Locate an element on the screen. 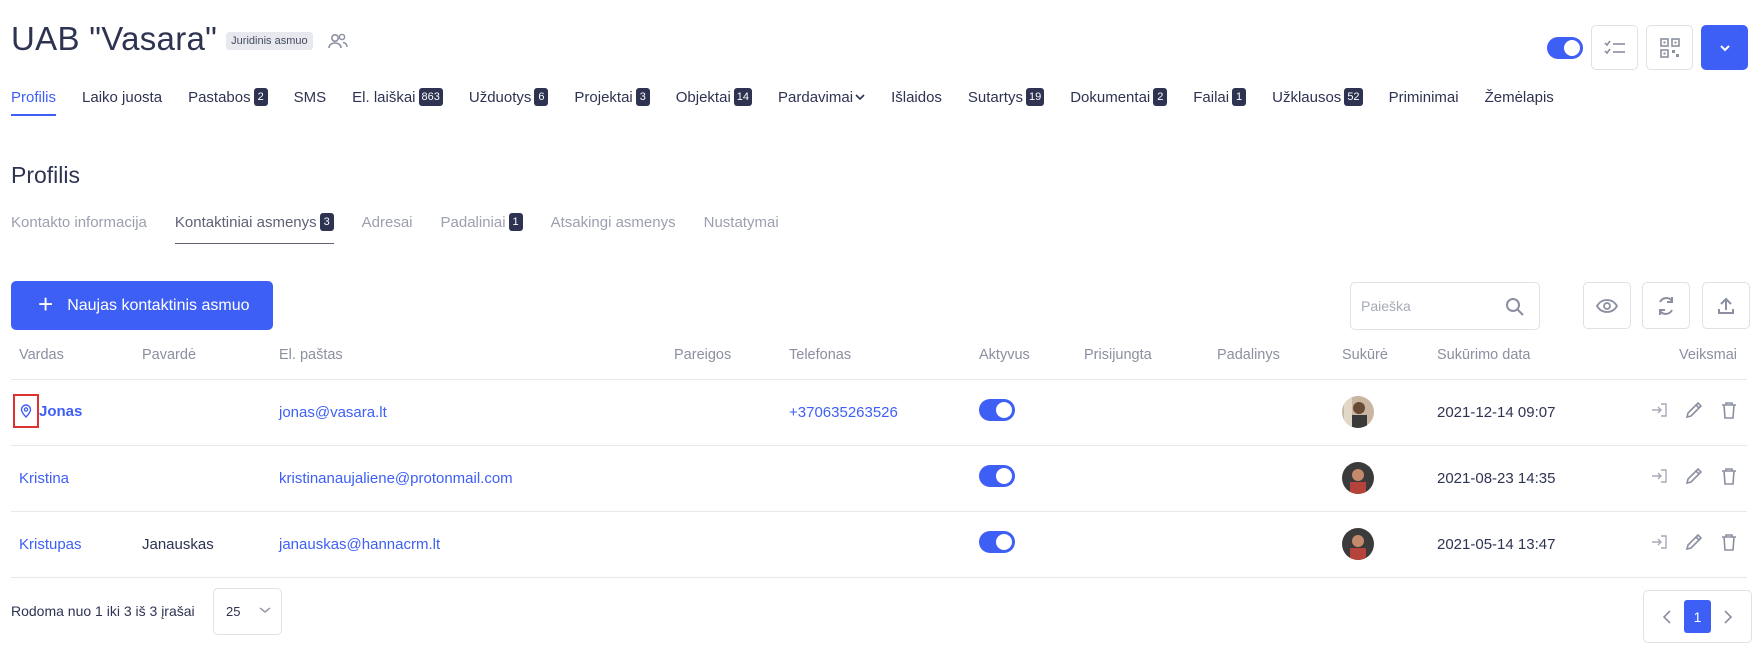 Image resolution: width=1758 pixels, height=662 pixels. search-box is located at coordinates (1445, 306).